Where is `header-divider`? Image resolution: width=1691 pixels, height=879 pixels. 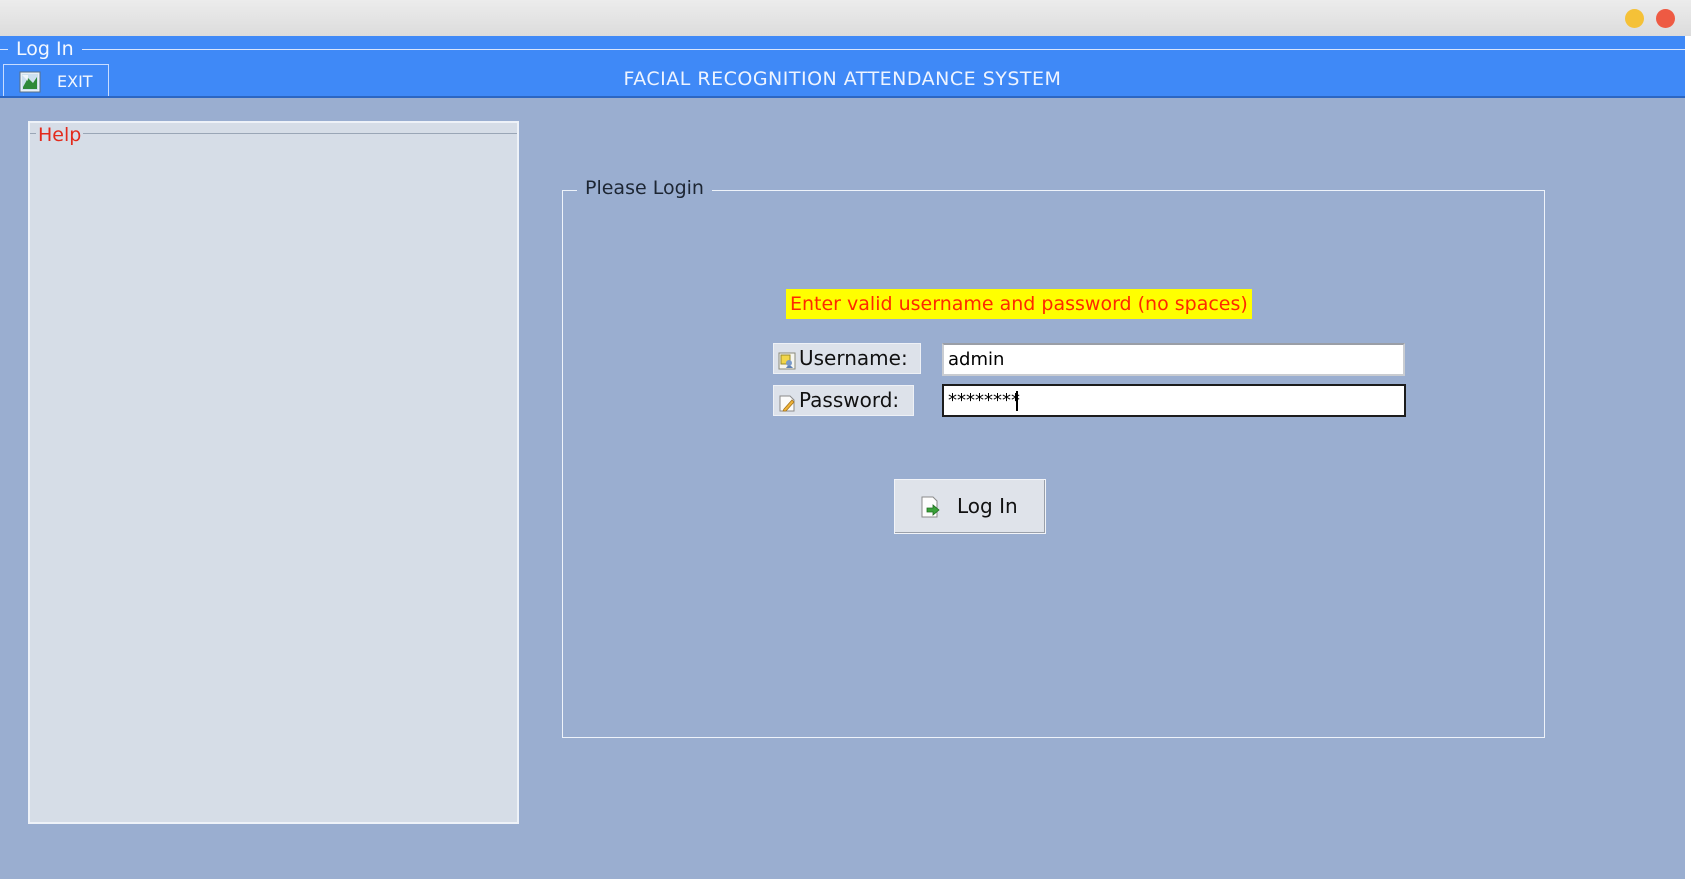 header-divider is located at coordinates (842, 97).